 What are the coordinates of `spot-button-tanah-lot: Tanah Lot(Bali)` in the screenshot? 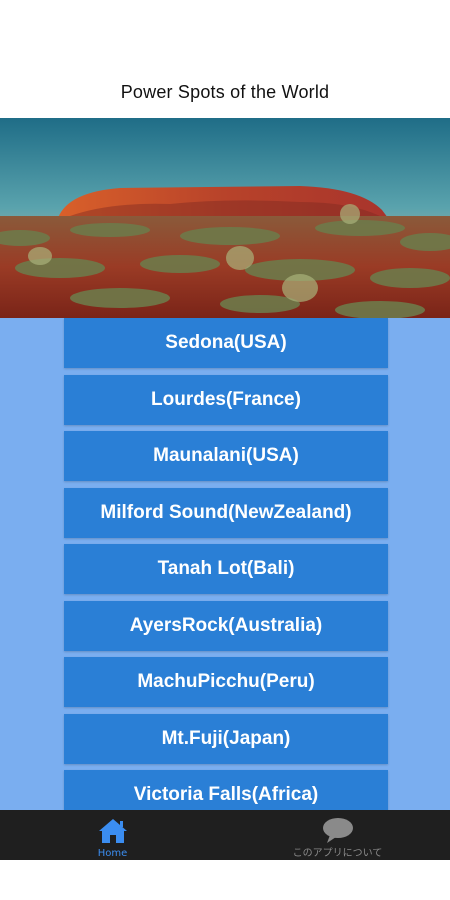 It's located at (226, 569).